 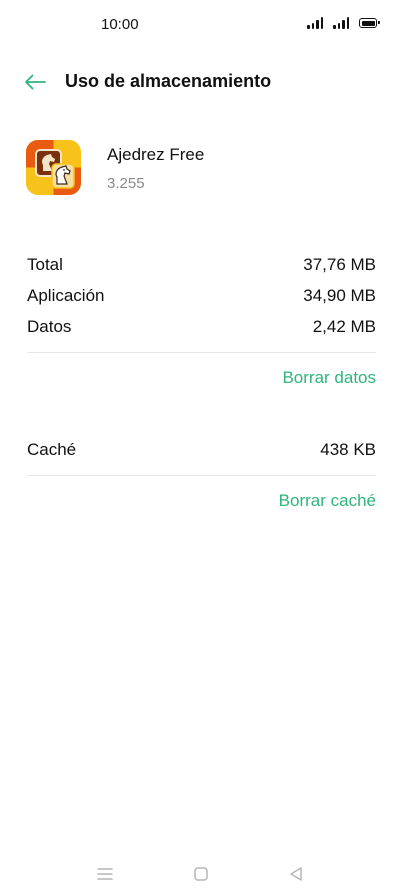 What do you see at coordinates (201, 327) in the screenshot?
I see `storage-row-data: Datos 2,42 MB` at bounding box center [201, 327].